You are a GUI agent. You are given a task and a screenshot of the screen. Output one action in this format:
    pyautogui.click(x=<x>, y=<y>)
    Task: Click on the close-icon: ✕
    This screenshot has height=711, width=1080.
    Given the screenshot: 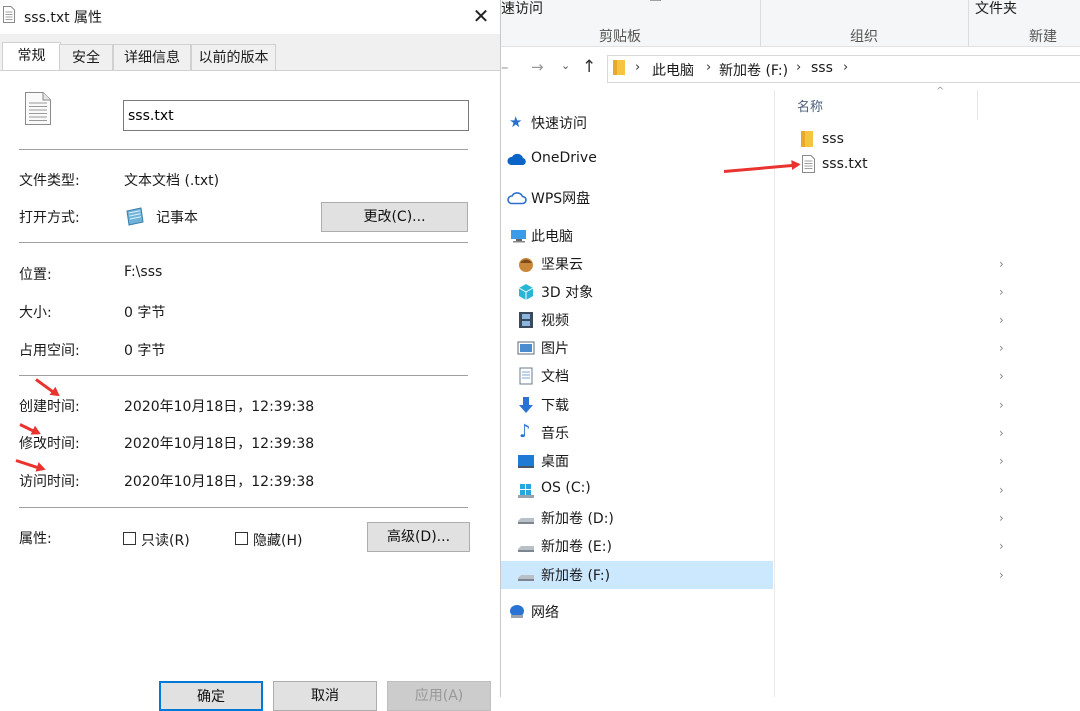 What is the action you would take?
    pyautogui.click(x=481, y=16)
    